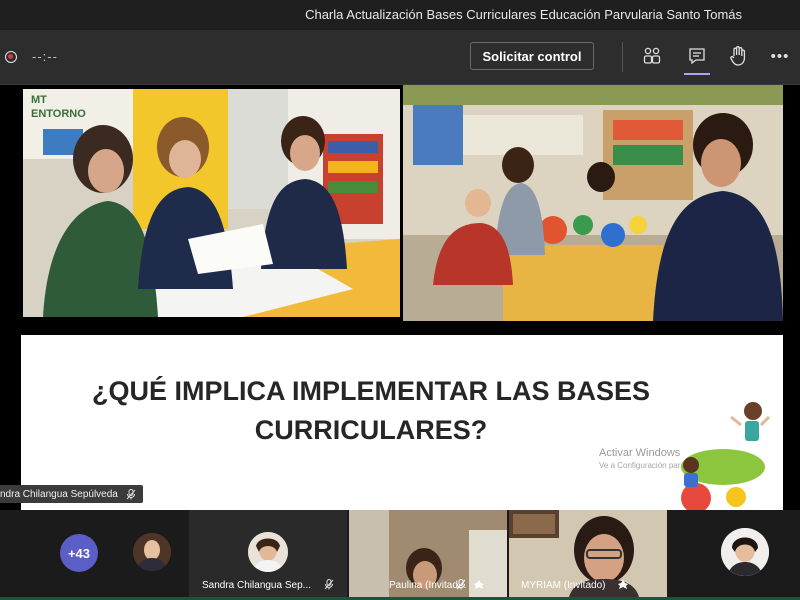 Image resolution: width=800 pixels, height=600 pixels. Describe the element at coordinates (532, 56) in the screenshot. I see `request-control-button: Solicitar control` at that location.